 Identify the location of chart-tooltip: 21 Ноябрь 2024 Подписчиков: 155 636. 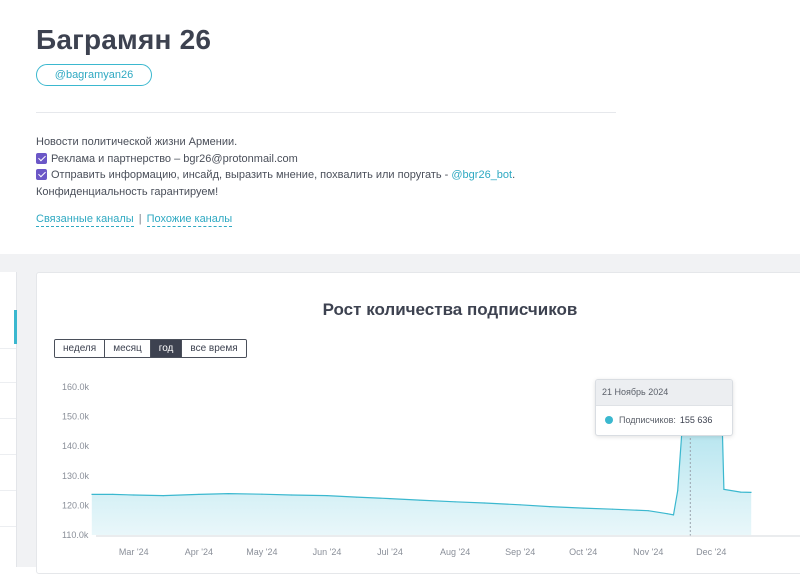
(664, 407).